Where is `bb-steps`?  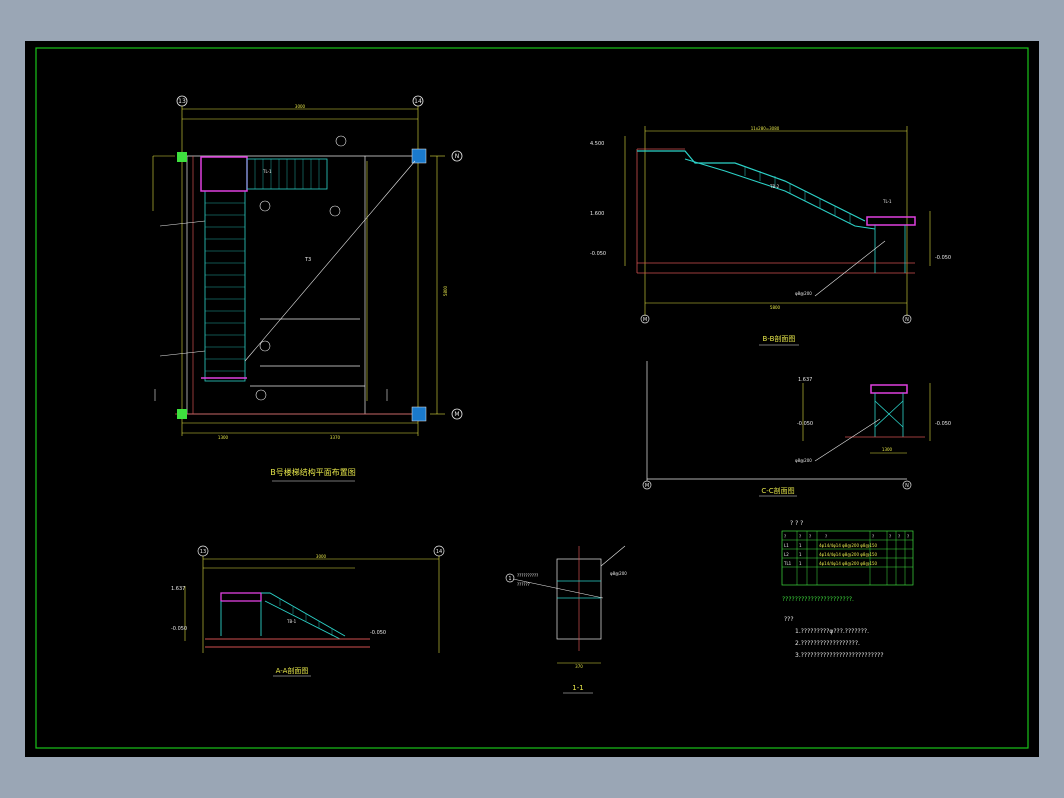
bb-steps is located at coordinates (797, 194).